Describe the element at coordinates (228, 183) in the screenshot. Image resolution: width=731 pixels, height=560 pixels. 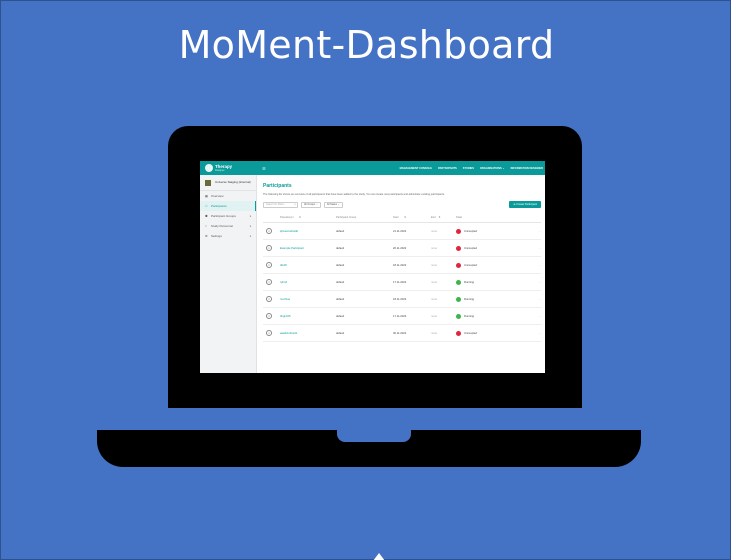
I see `tenant-selector: Universe Staging (Internal)` at that location.